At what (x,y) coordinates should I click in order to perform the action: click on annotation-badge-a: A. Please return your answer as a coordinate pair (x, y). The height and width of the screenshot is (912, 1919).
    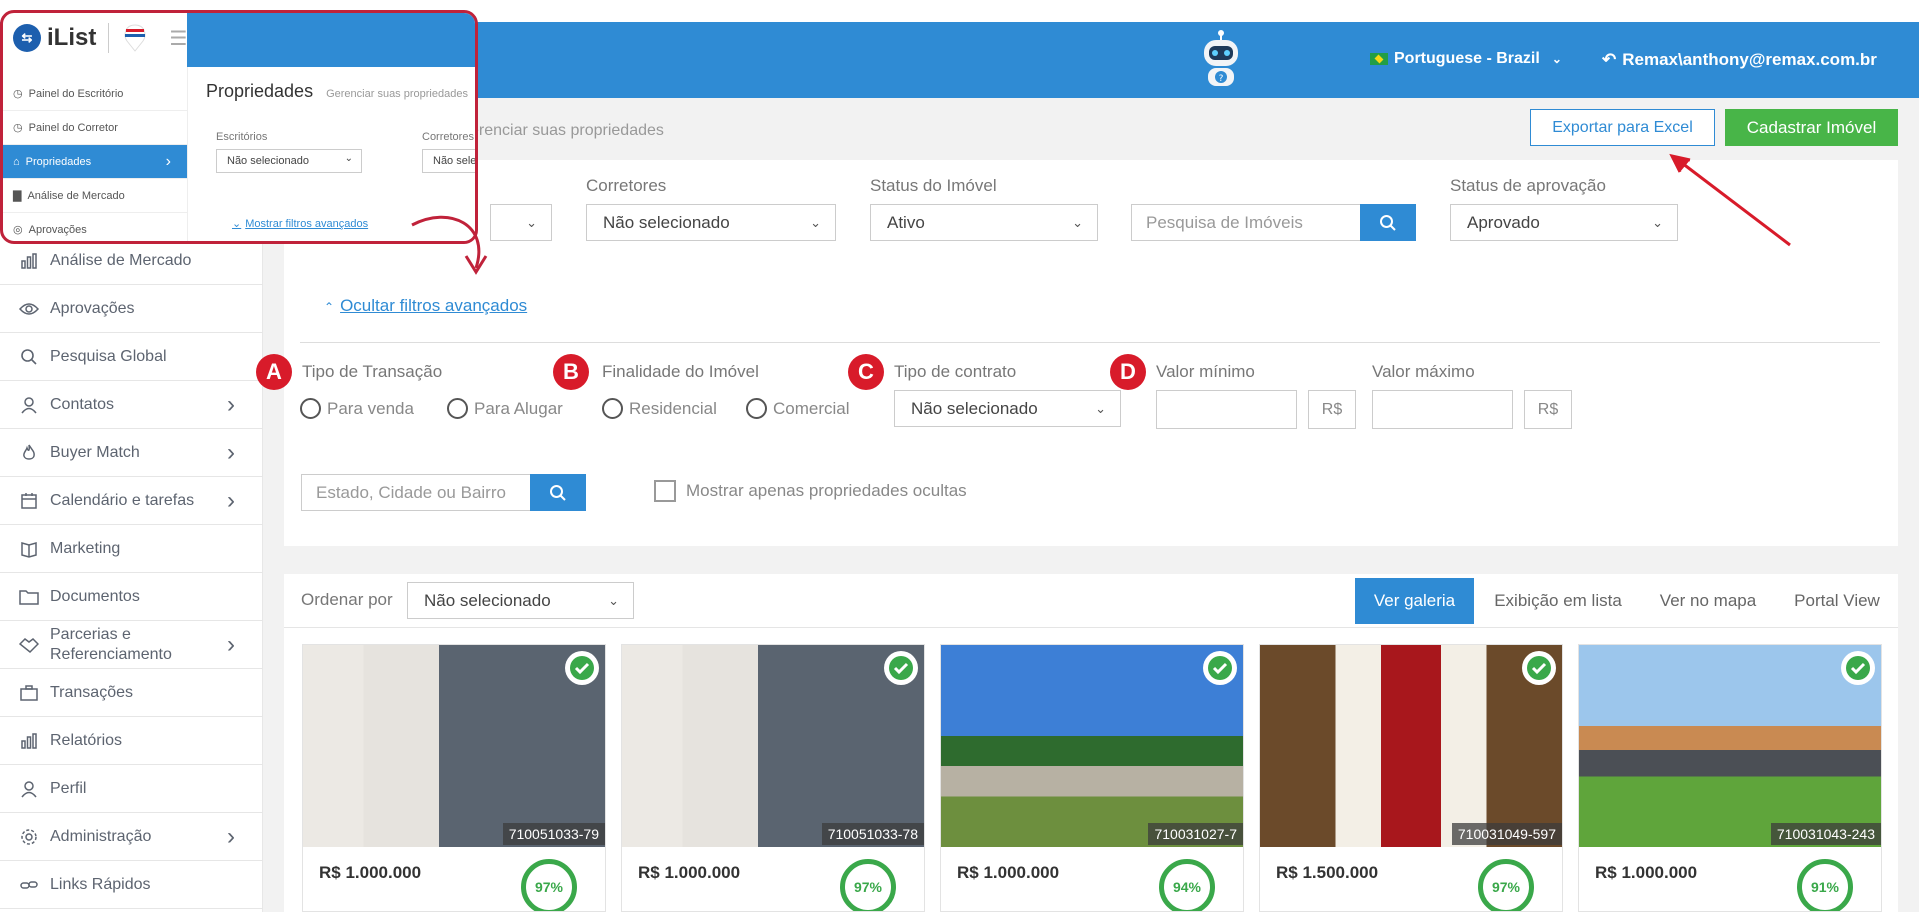
    Looking at the image, I should click on (274, 372).